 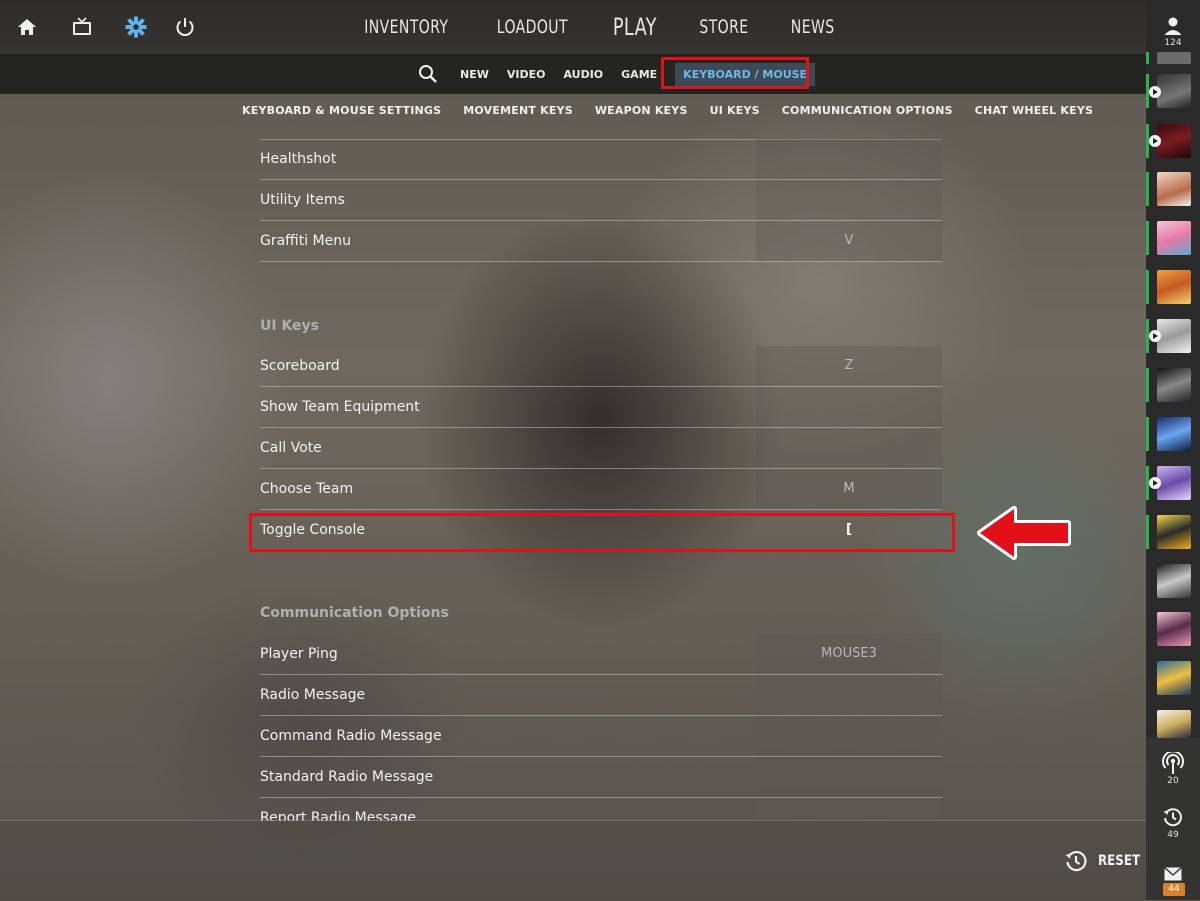 I want to click on keybind-row: Show Team Equipment, so click(x=601, y=407).